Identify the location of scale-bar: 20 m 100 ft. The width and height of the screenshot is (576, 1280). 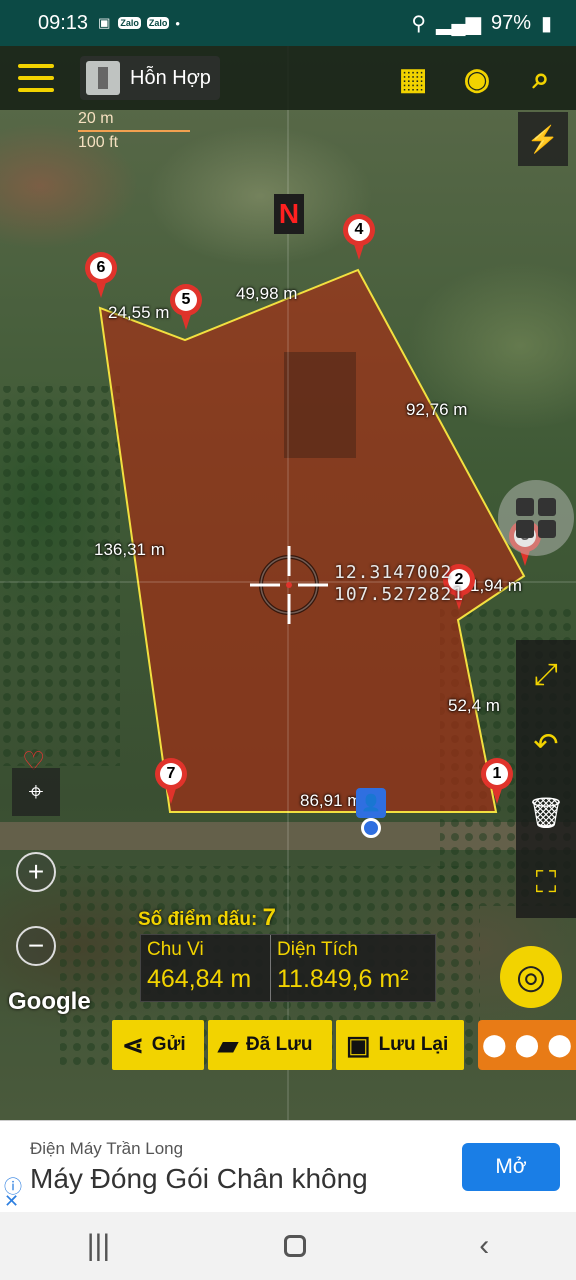
(134, 131).